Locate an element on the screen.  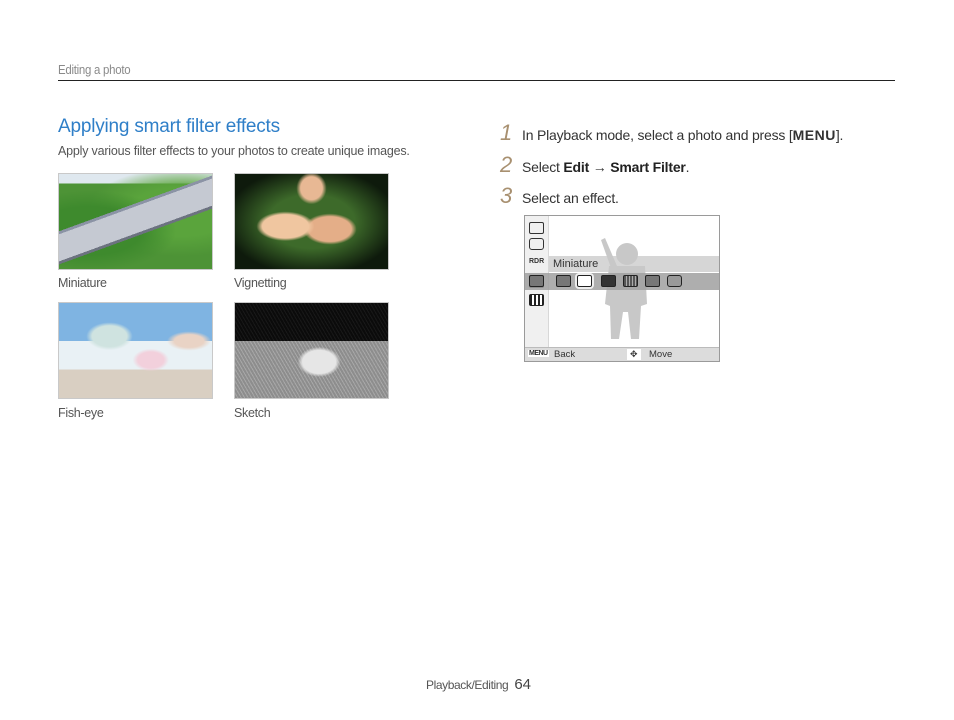
miniature-example-image is located at coordinates (135, 221).